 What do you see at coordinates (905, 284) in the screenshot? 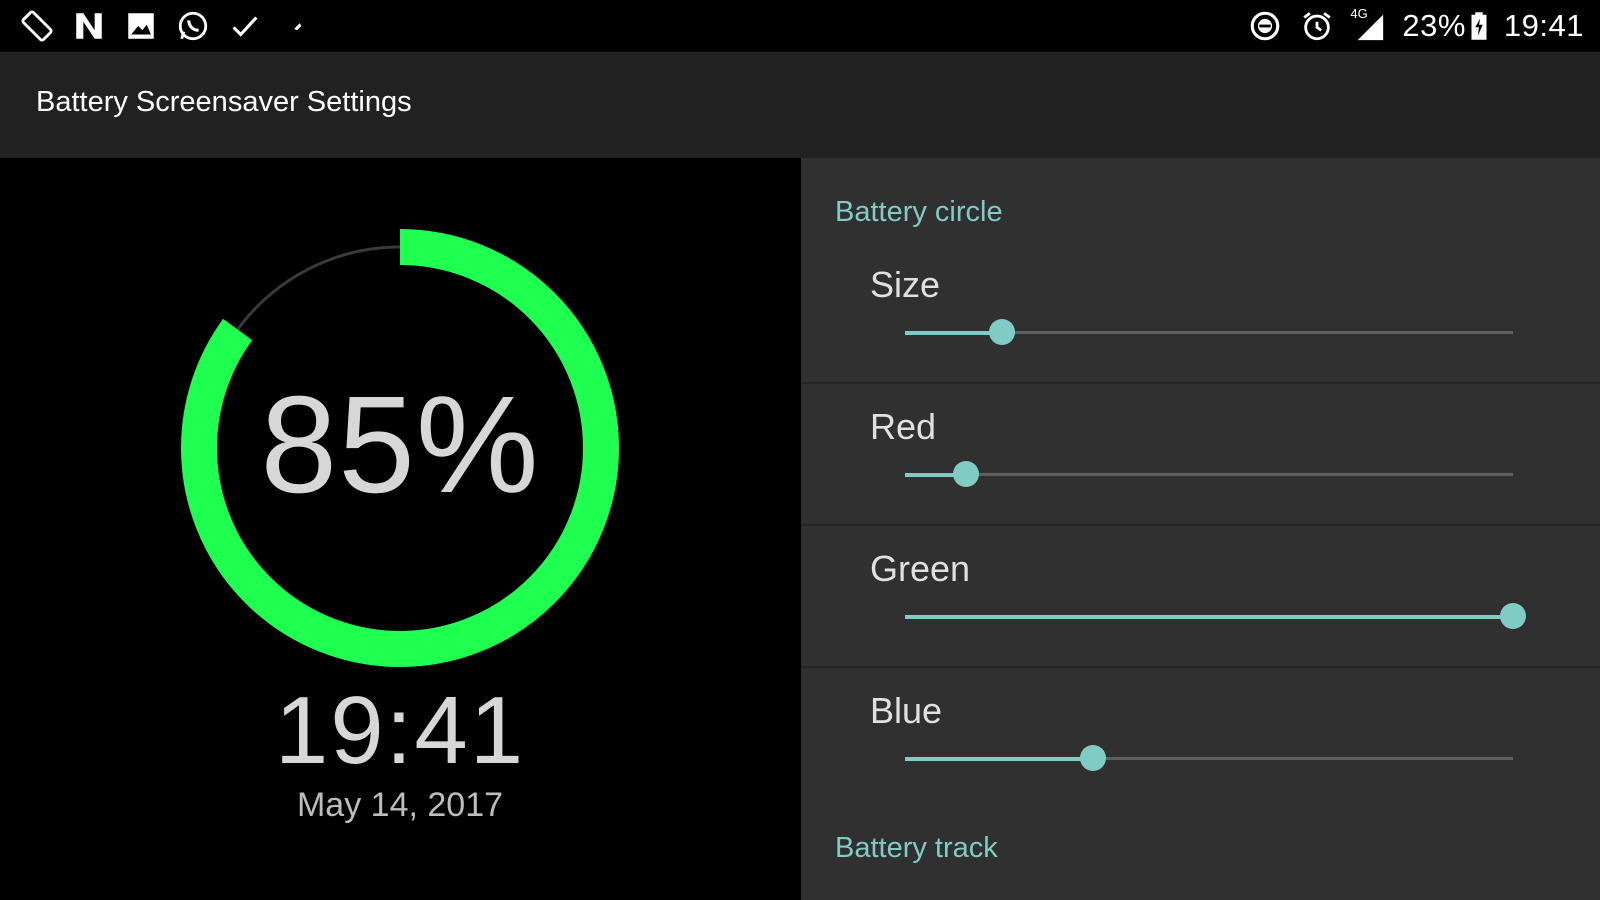
I see `pref-label: Size` at bounding box center [905, 284].